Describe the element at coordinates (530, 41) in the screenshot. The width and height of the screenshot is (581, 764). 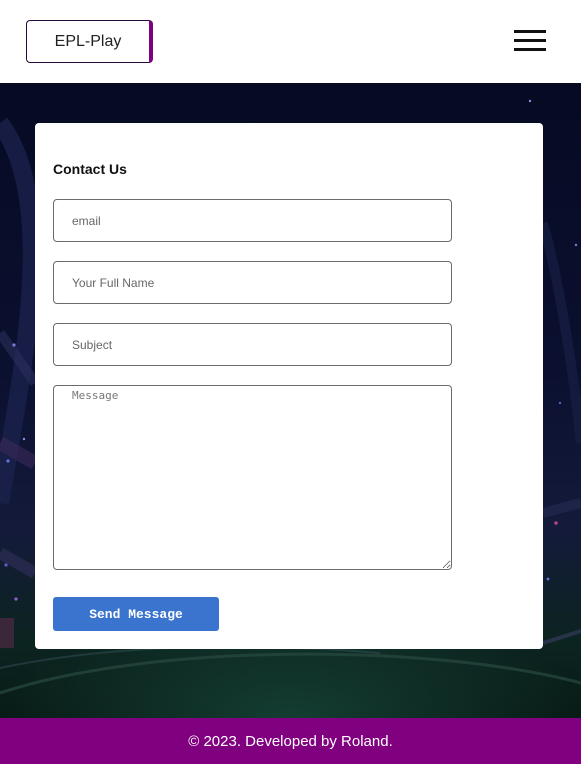
I see `hamburger-menu-icon` at that location.